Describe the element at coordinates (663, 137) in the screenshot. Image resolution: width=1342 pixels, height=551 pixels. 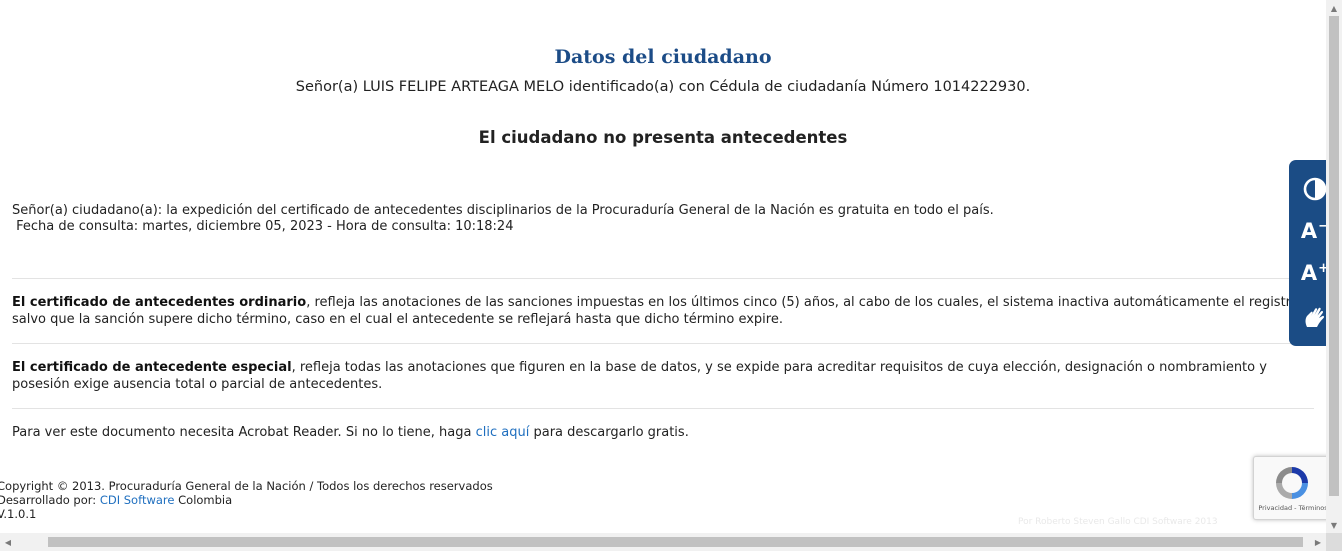
I see `status-message: El ciudadano no presenta antecedentes` at that location.